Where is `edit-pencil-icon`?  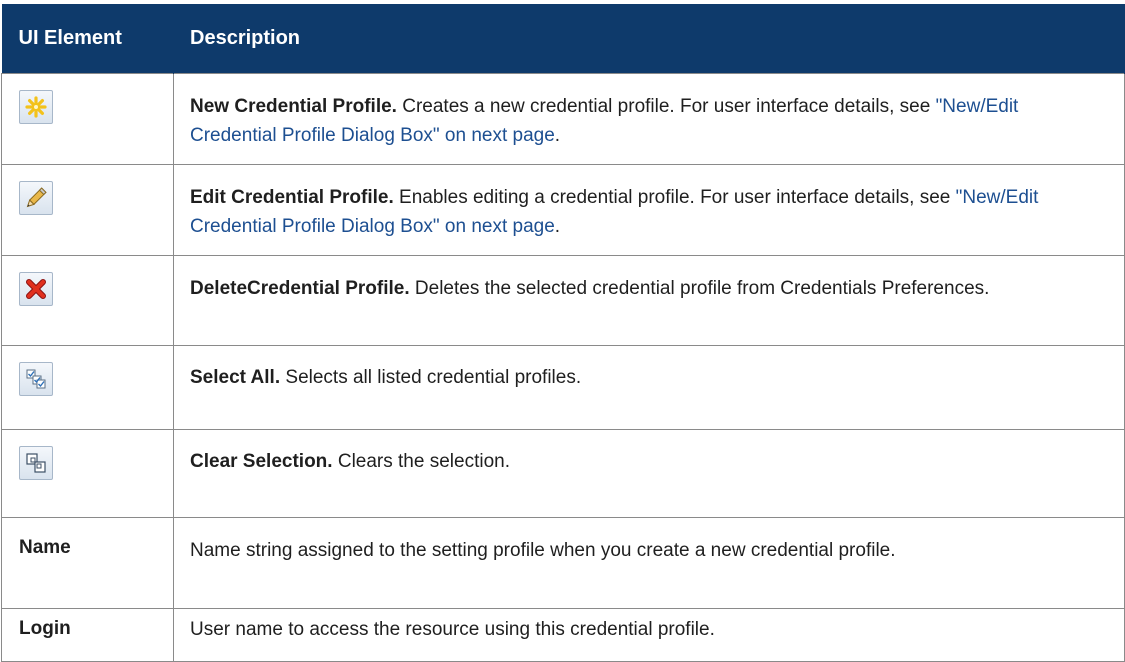 edit-pencil-icon is located at coordinates (36, 198).